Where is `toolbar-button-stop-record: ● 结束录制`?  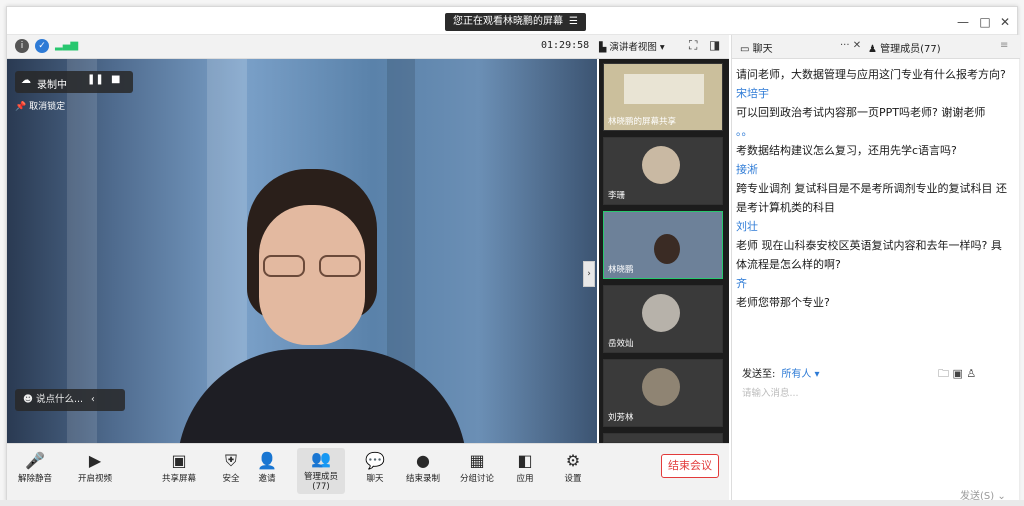 toolbar-button-stop-record: ● 结束录制 is located at coordinates (423, 467).